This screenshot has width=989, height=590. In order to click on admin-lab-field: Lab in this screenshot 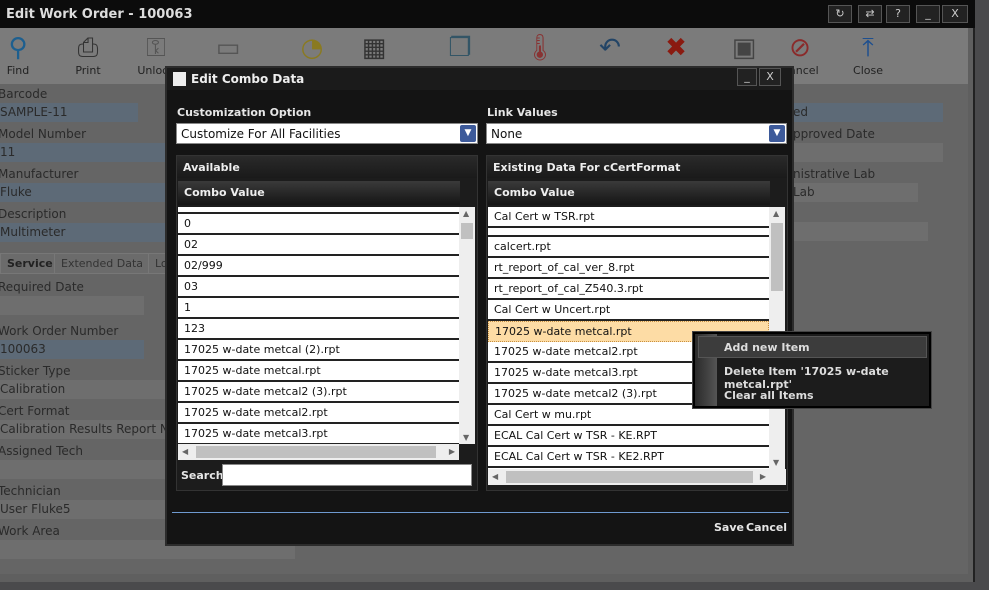, I will do `click(855, 192)`.